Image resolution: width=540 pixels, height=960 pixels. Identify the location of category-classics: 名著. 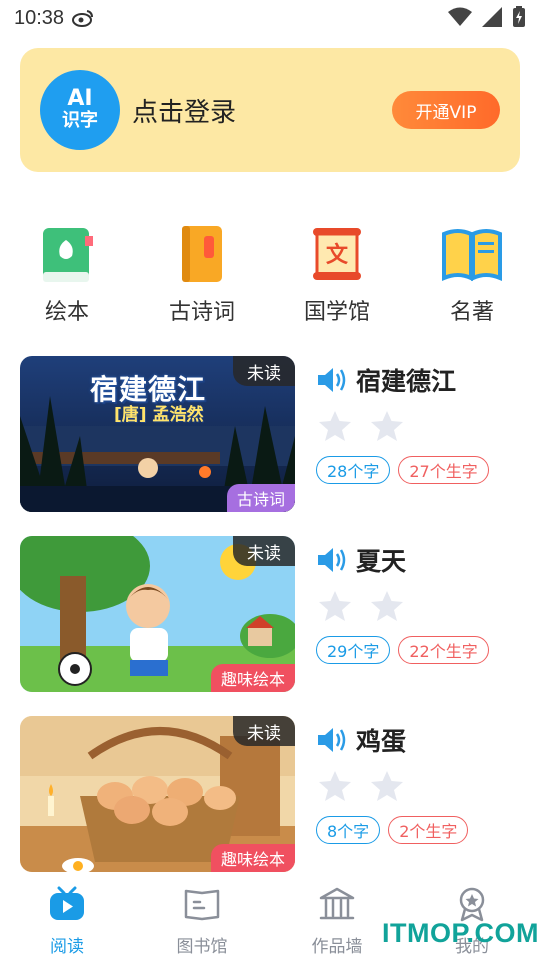
(472, 275).